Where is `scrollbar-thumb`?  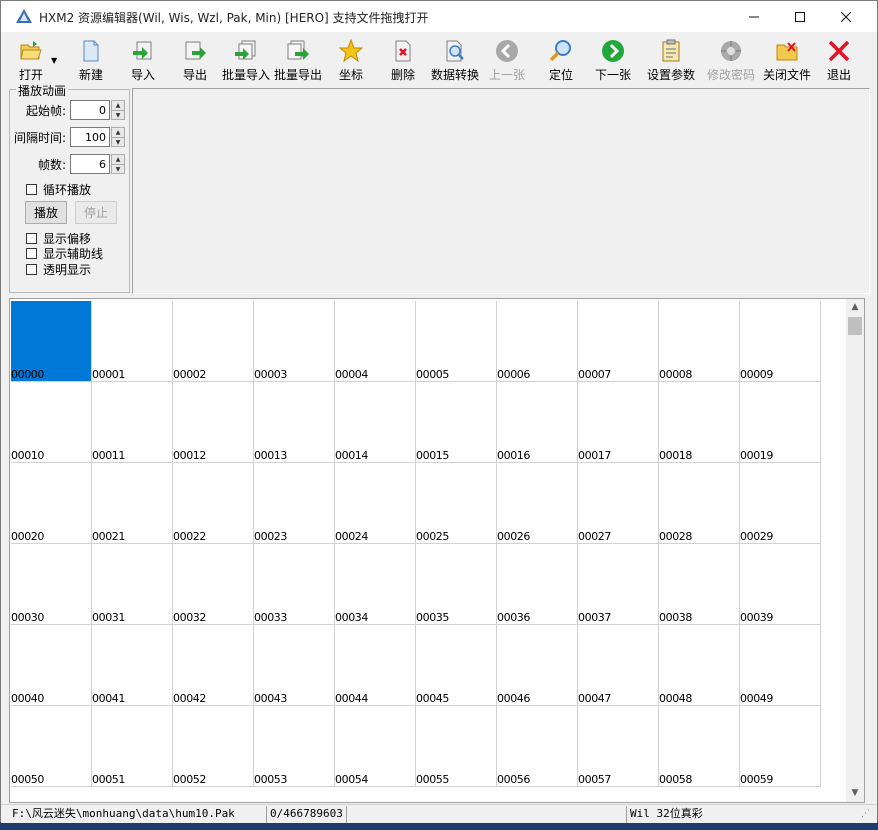
scrollbar-thumb is located at coordinates (855, 326).